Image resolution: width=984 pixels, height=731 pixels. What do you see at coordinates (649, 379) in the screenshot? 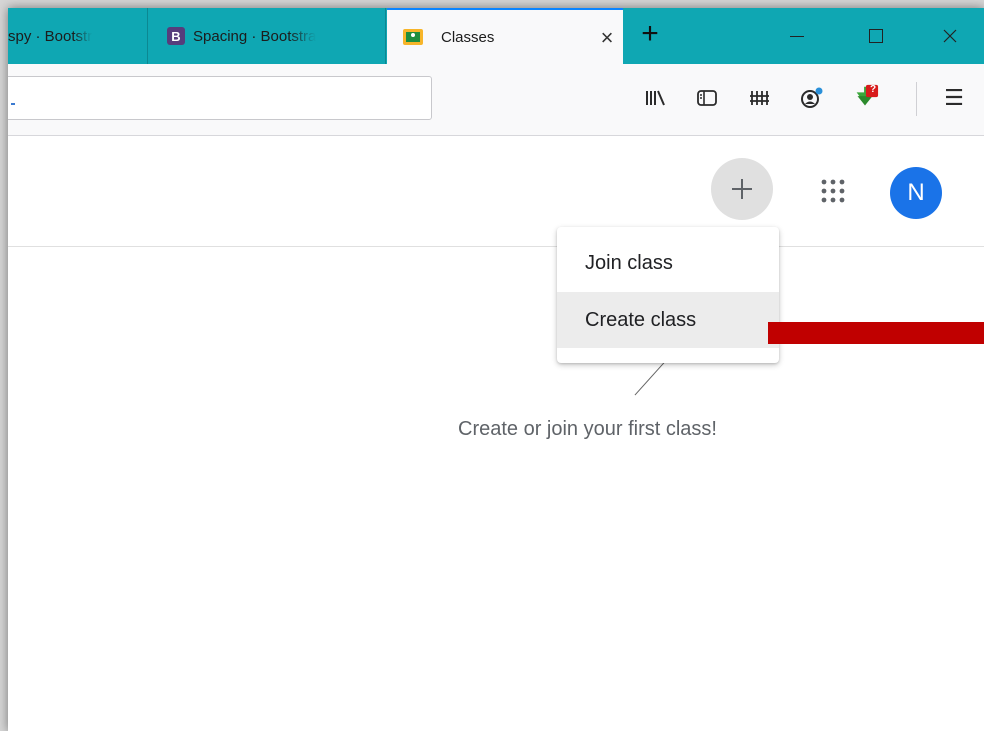
I see `hint-pointer-line` at bounding box center [649, 379].